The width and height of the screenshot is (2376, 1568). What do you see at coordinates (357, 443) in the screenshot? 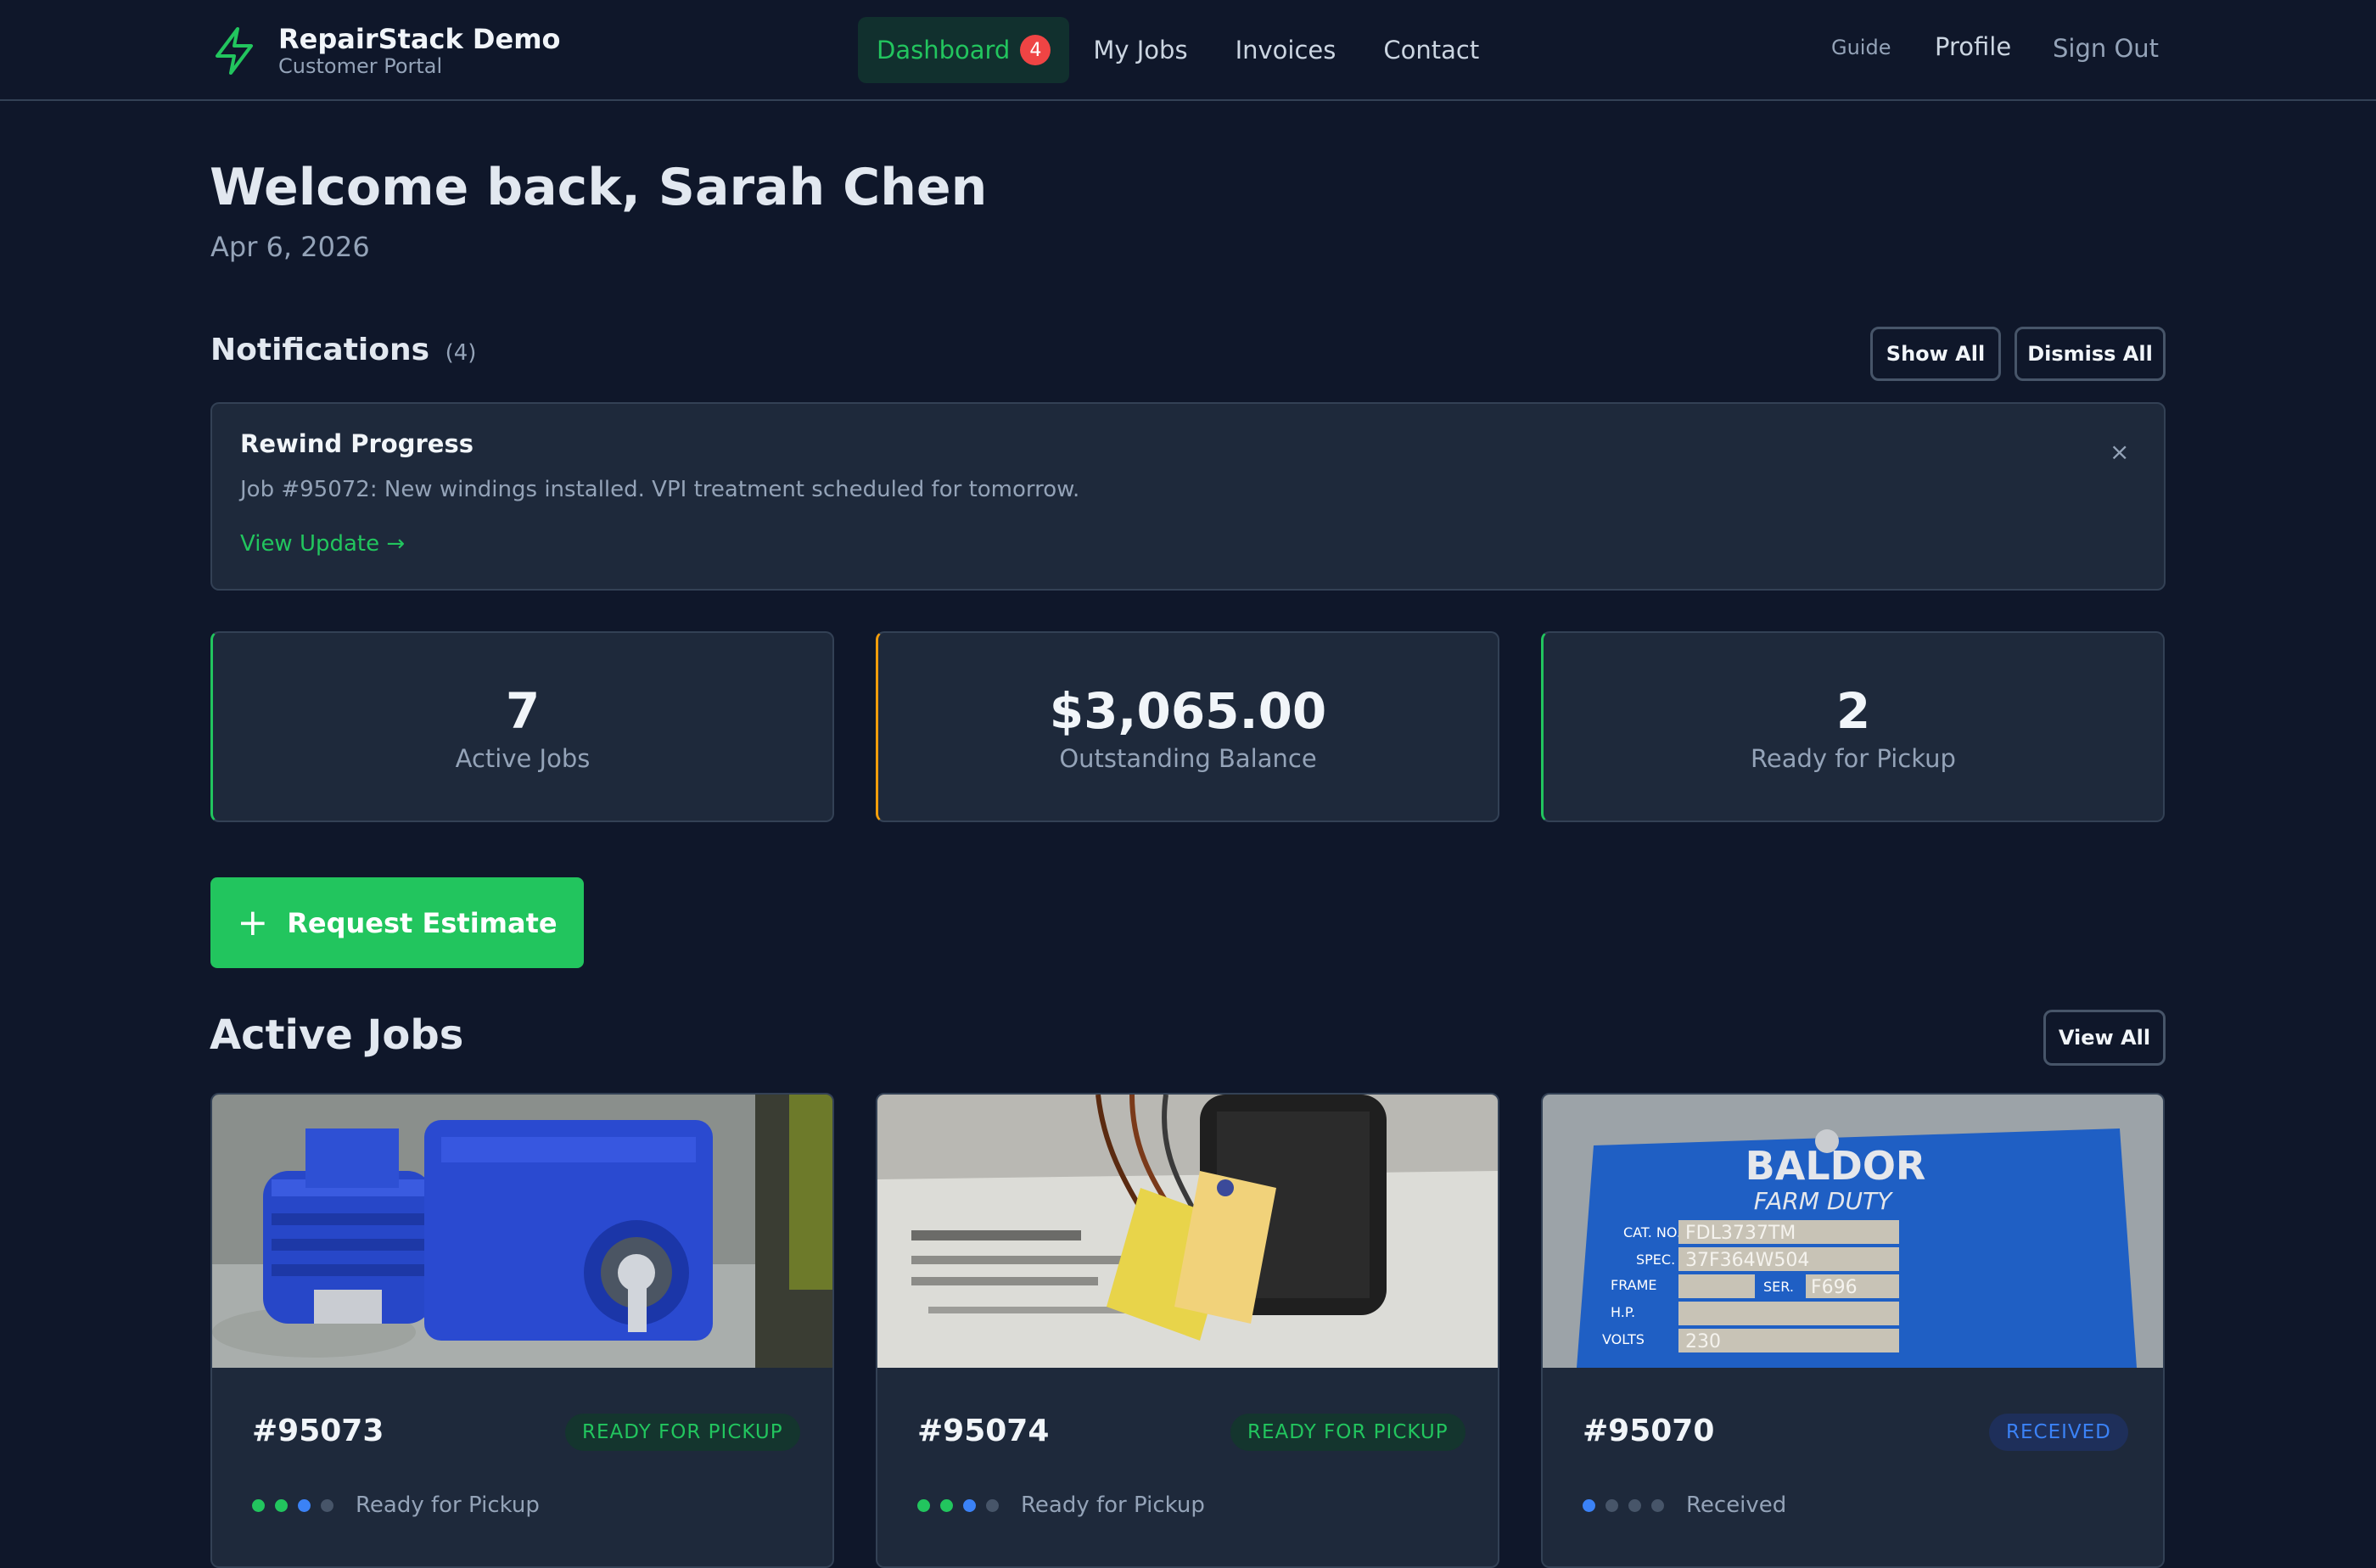
I see `notification-title: Rewind Progress` at bounding box center [357, 443].